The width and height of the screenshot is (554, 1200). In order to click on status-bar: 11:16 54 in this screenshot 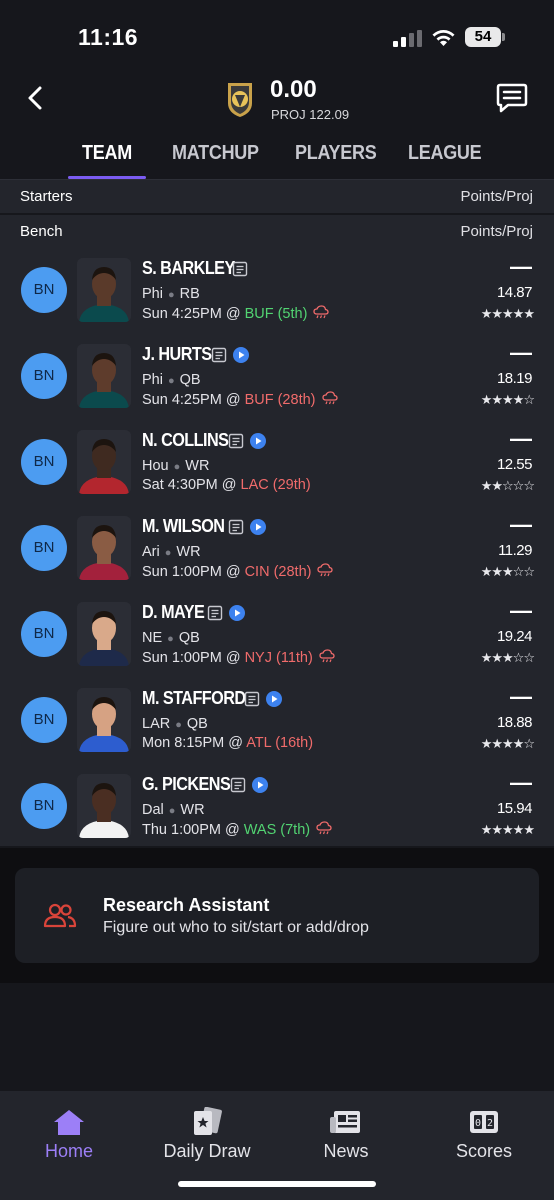, I will do `click(277, 35)`.